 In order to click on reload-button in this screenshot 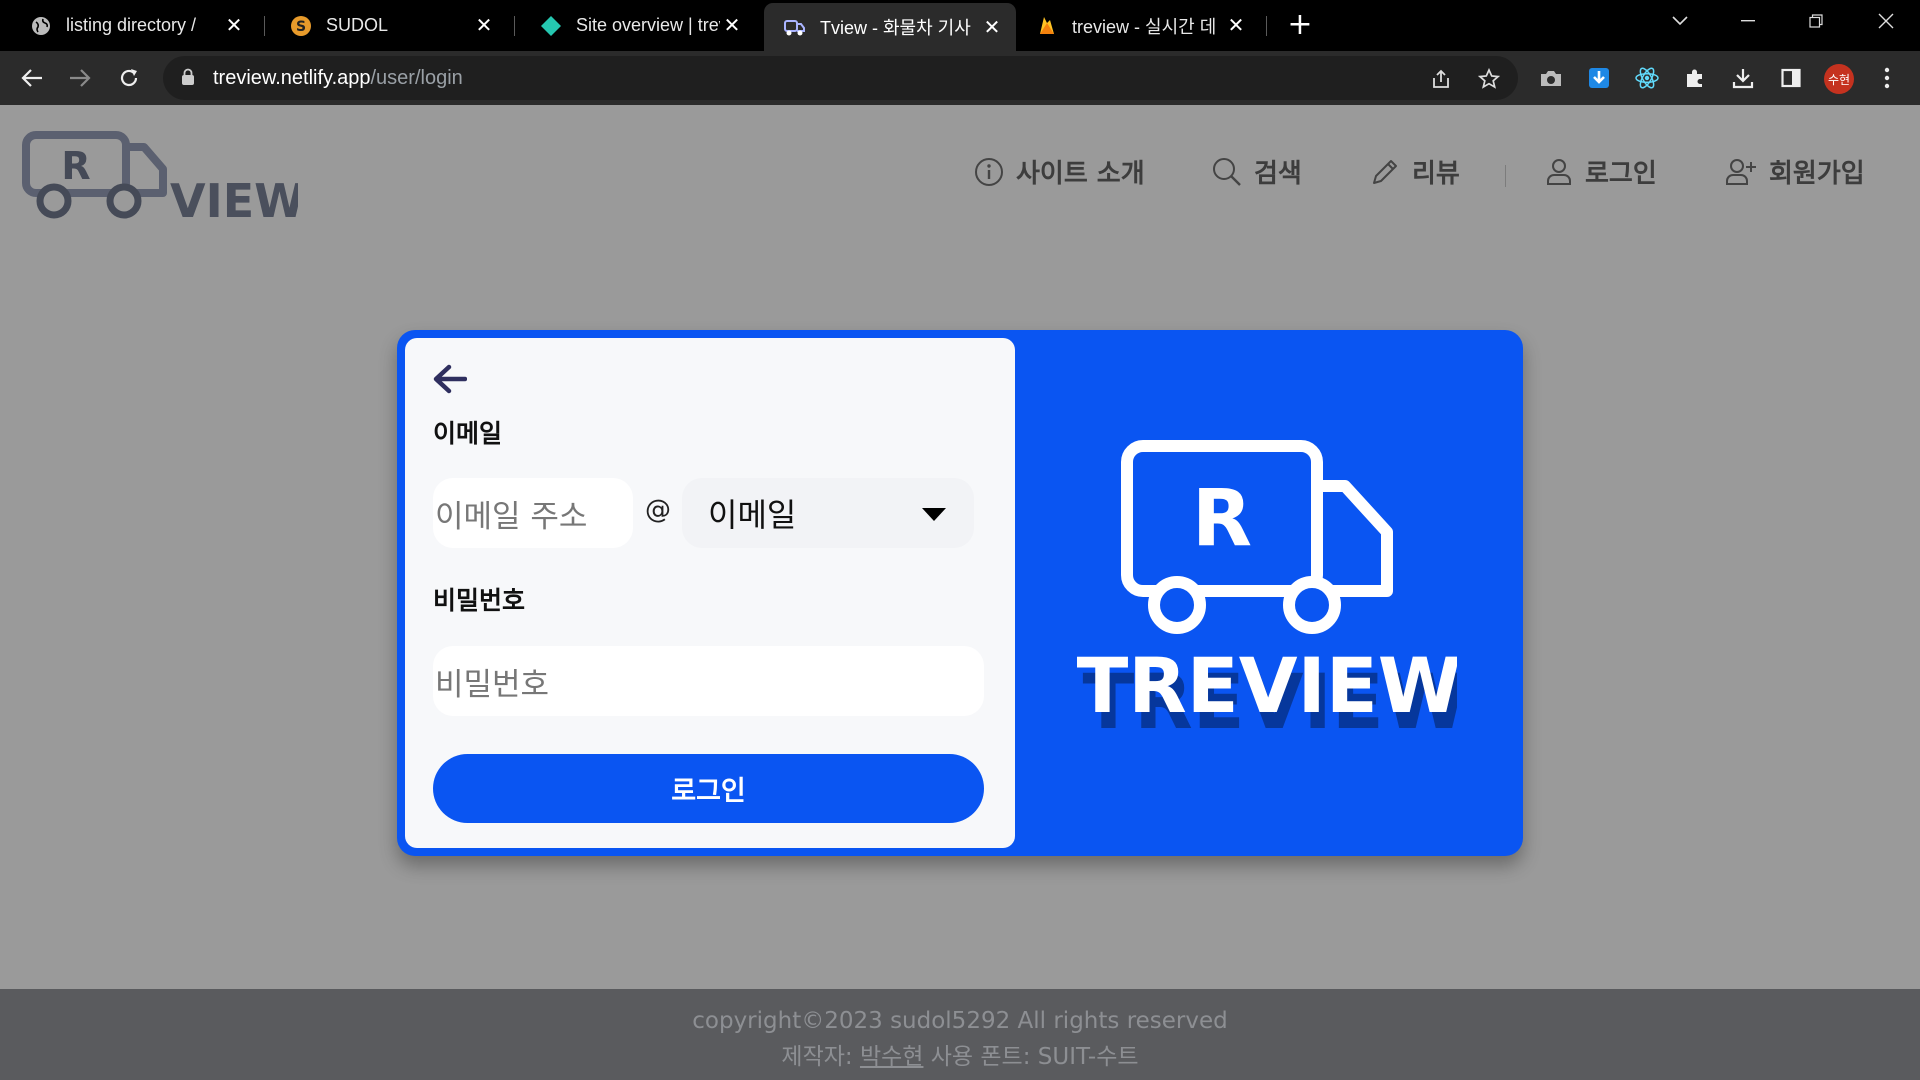, I will do `click(129, 78)`.